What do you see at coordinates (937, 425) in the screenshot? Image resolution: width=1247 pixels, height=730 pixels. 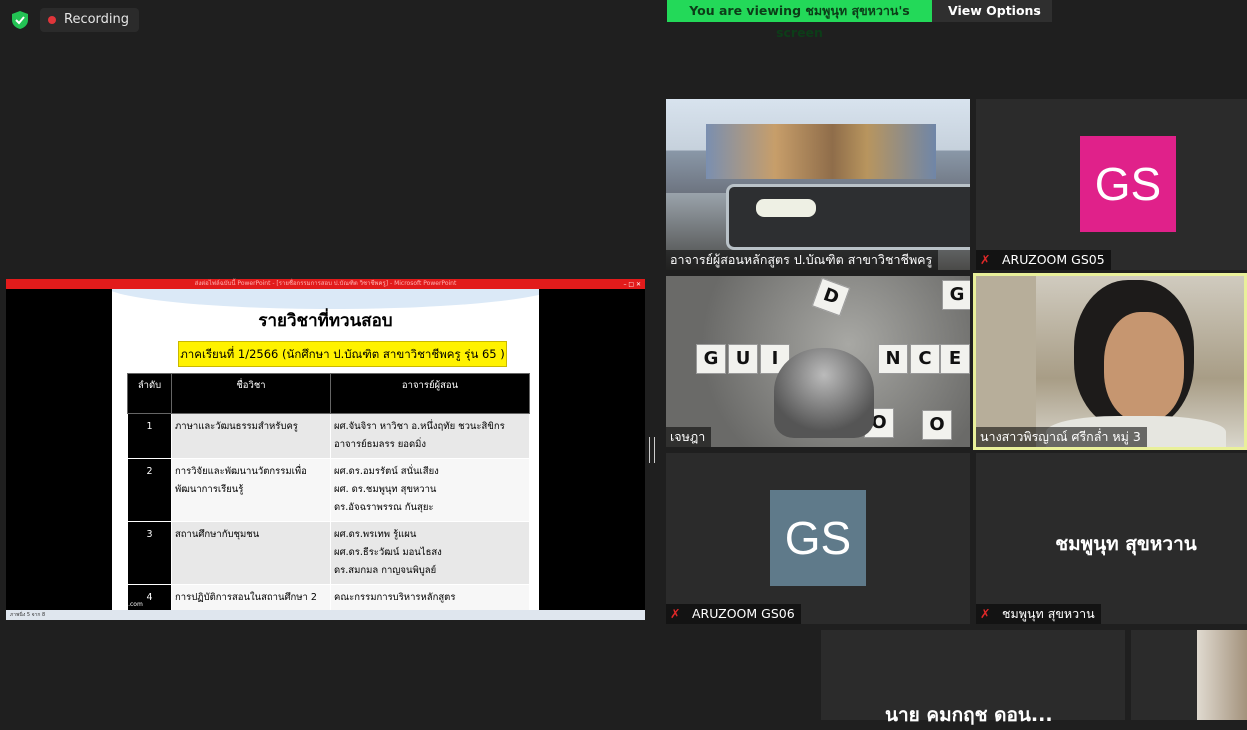 I see `letter-block-image: O` at bounding box center [937, 425].